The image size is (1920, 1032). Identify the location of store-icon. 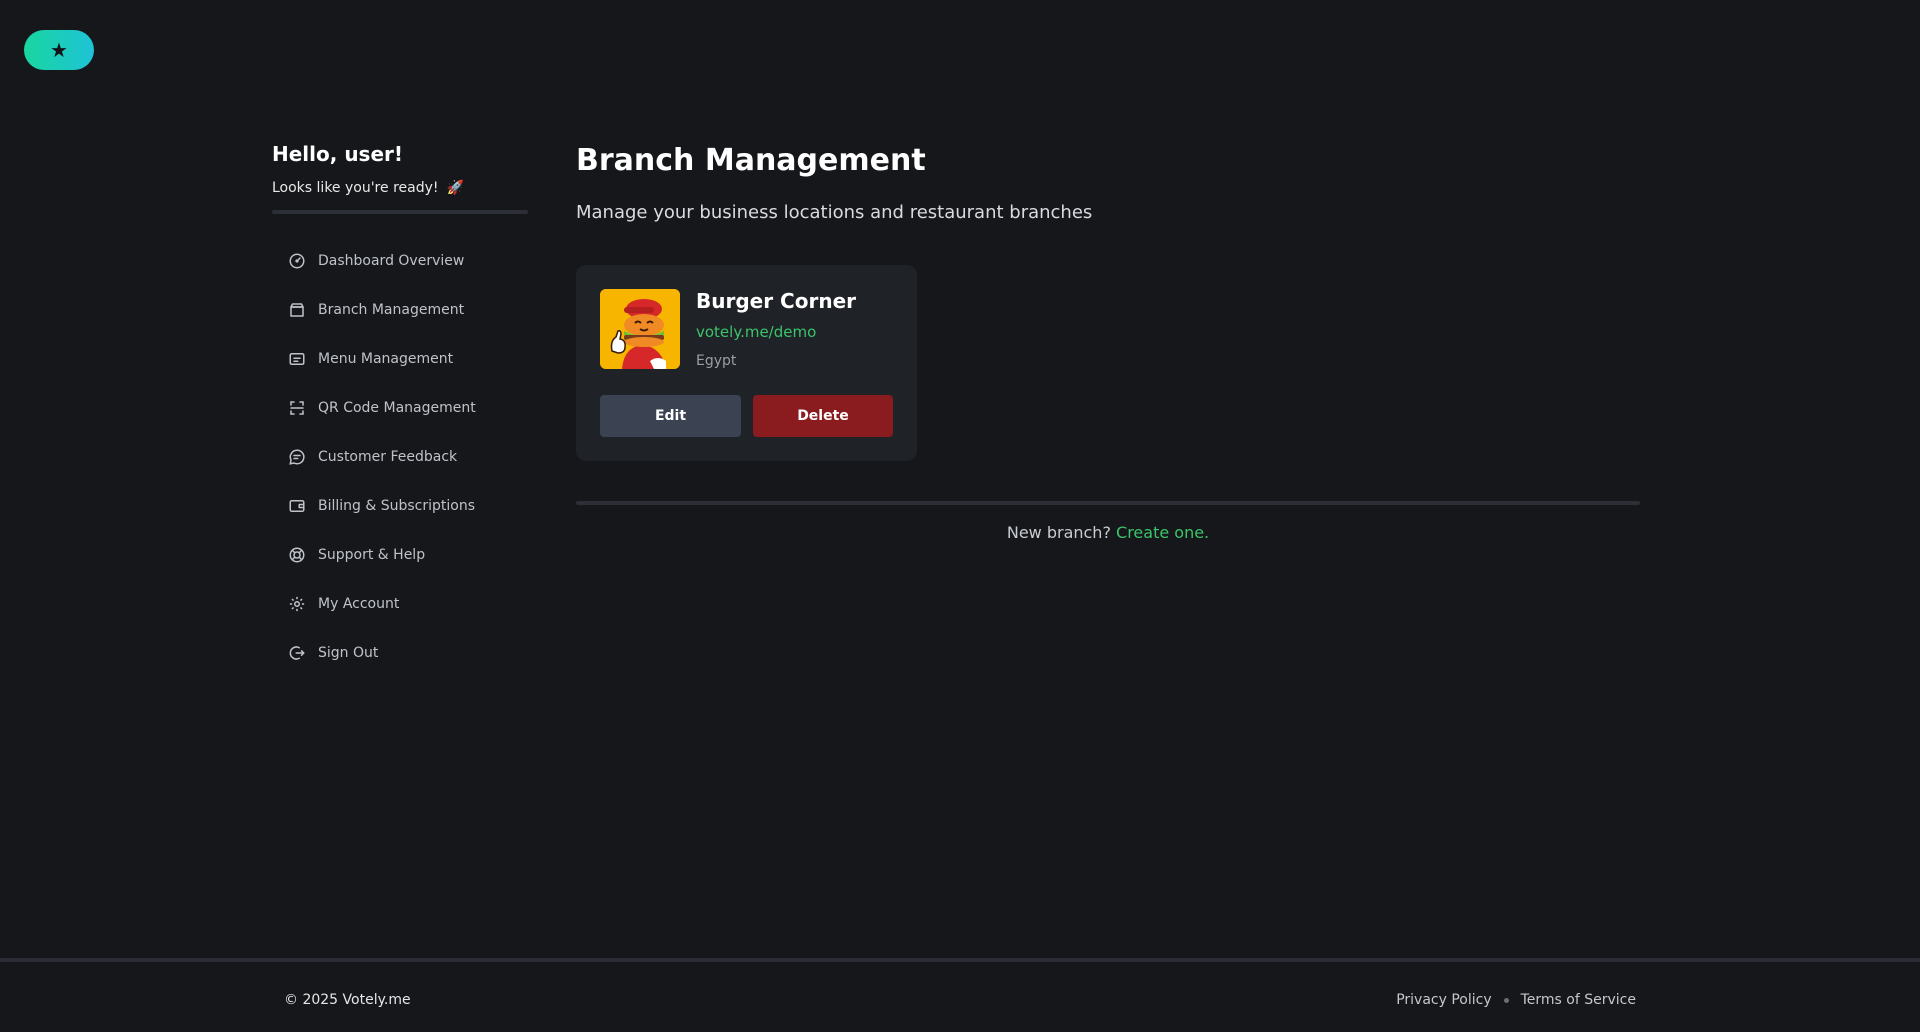
(297, 309).